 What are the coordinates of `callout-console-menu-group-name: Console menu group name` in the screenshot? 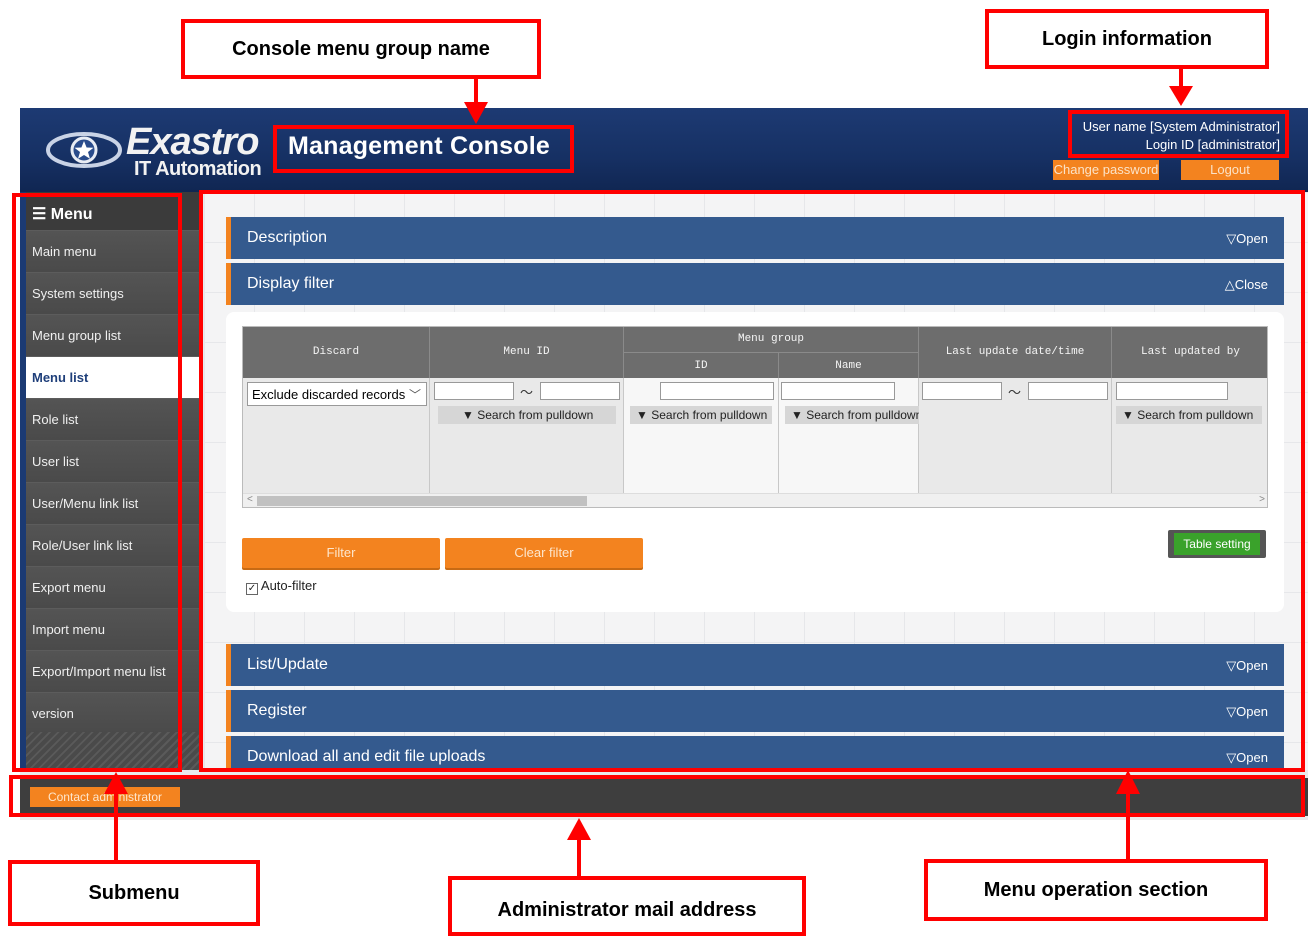 It's located at (361, 49).